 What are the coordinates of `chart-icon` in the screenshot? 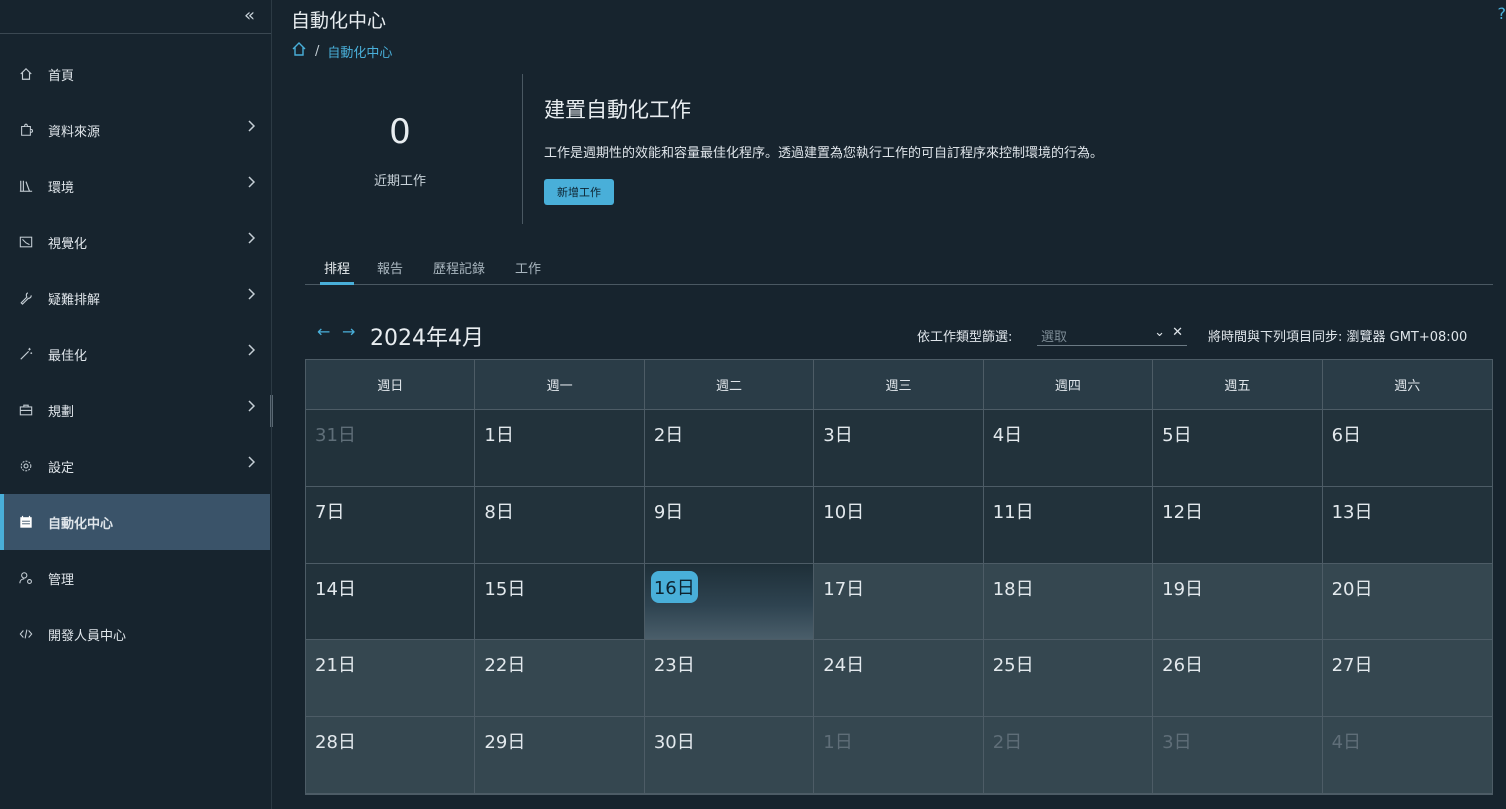 It's located at (26, 242).